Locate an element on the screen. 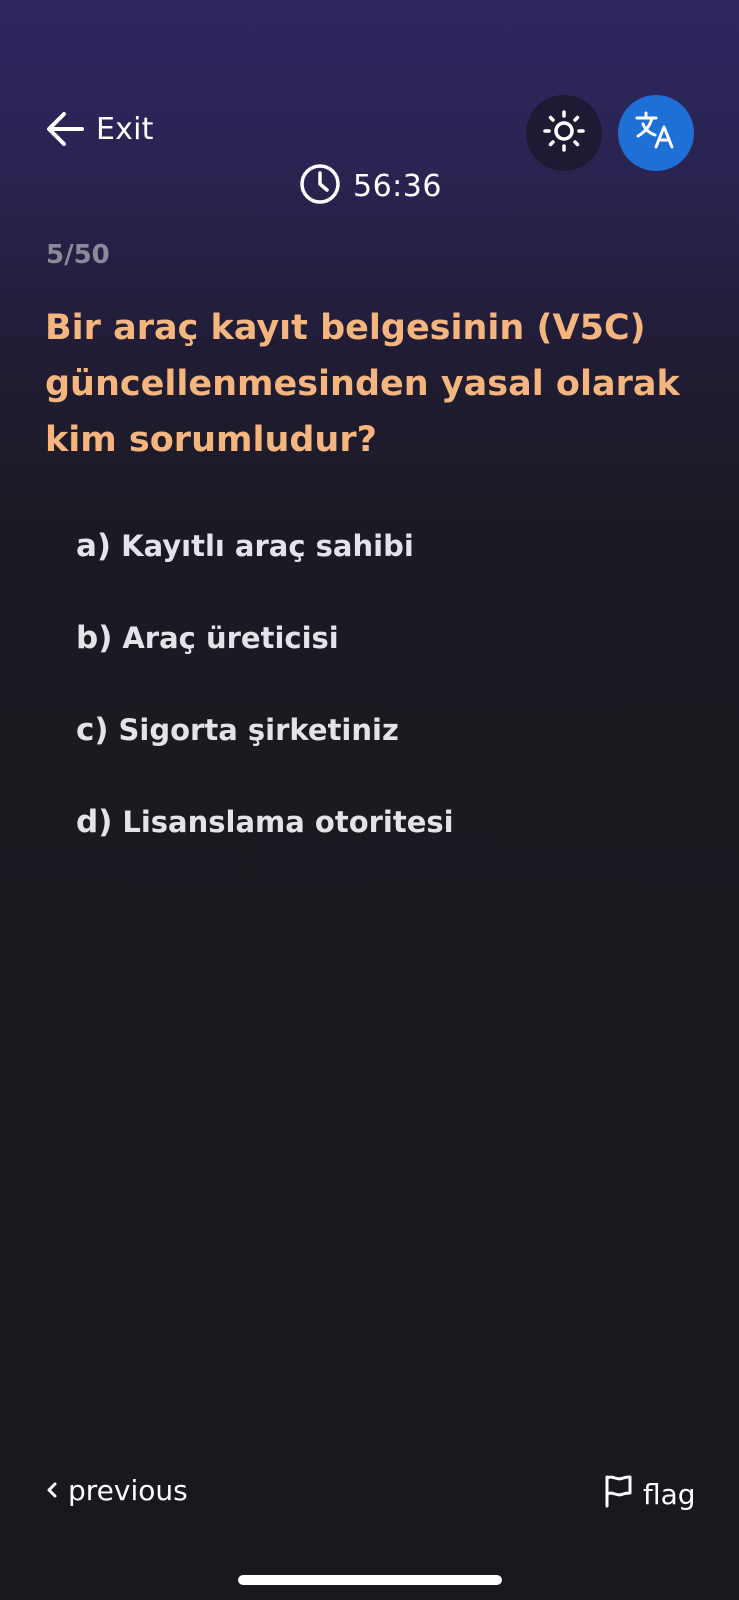 This screenshot has width=739, height=1600. question-progress: 5/50 is located at coordinates (78, 255).